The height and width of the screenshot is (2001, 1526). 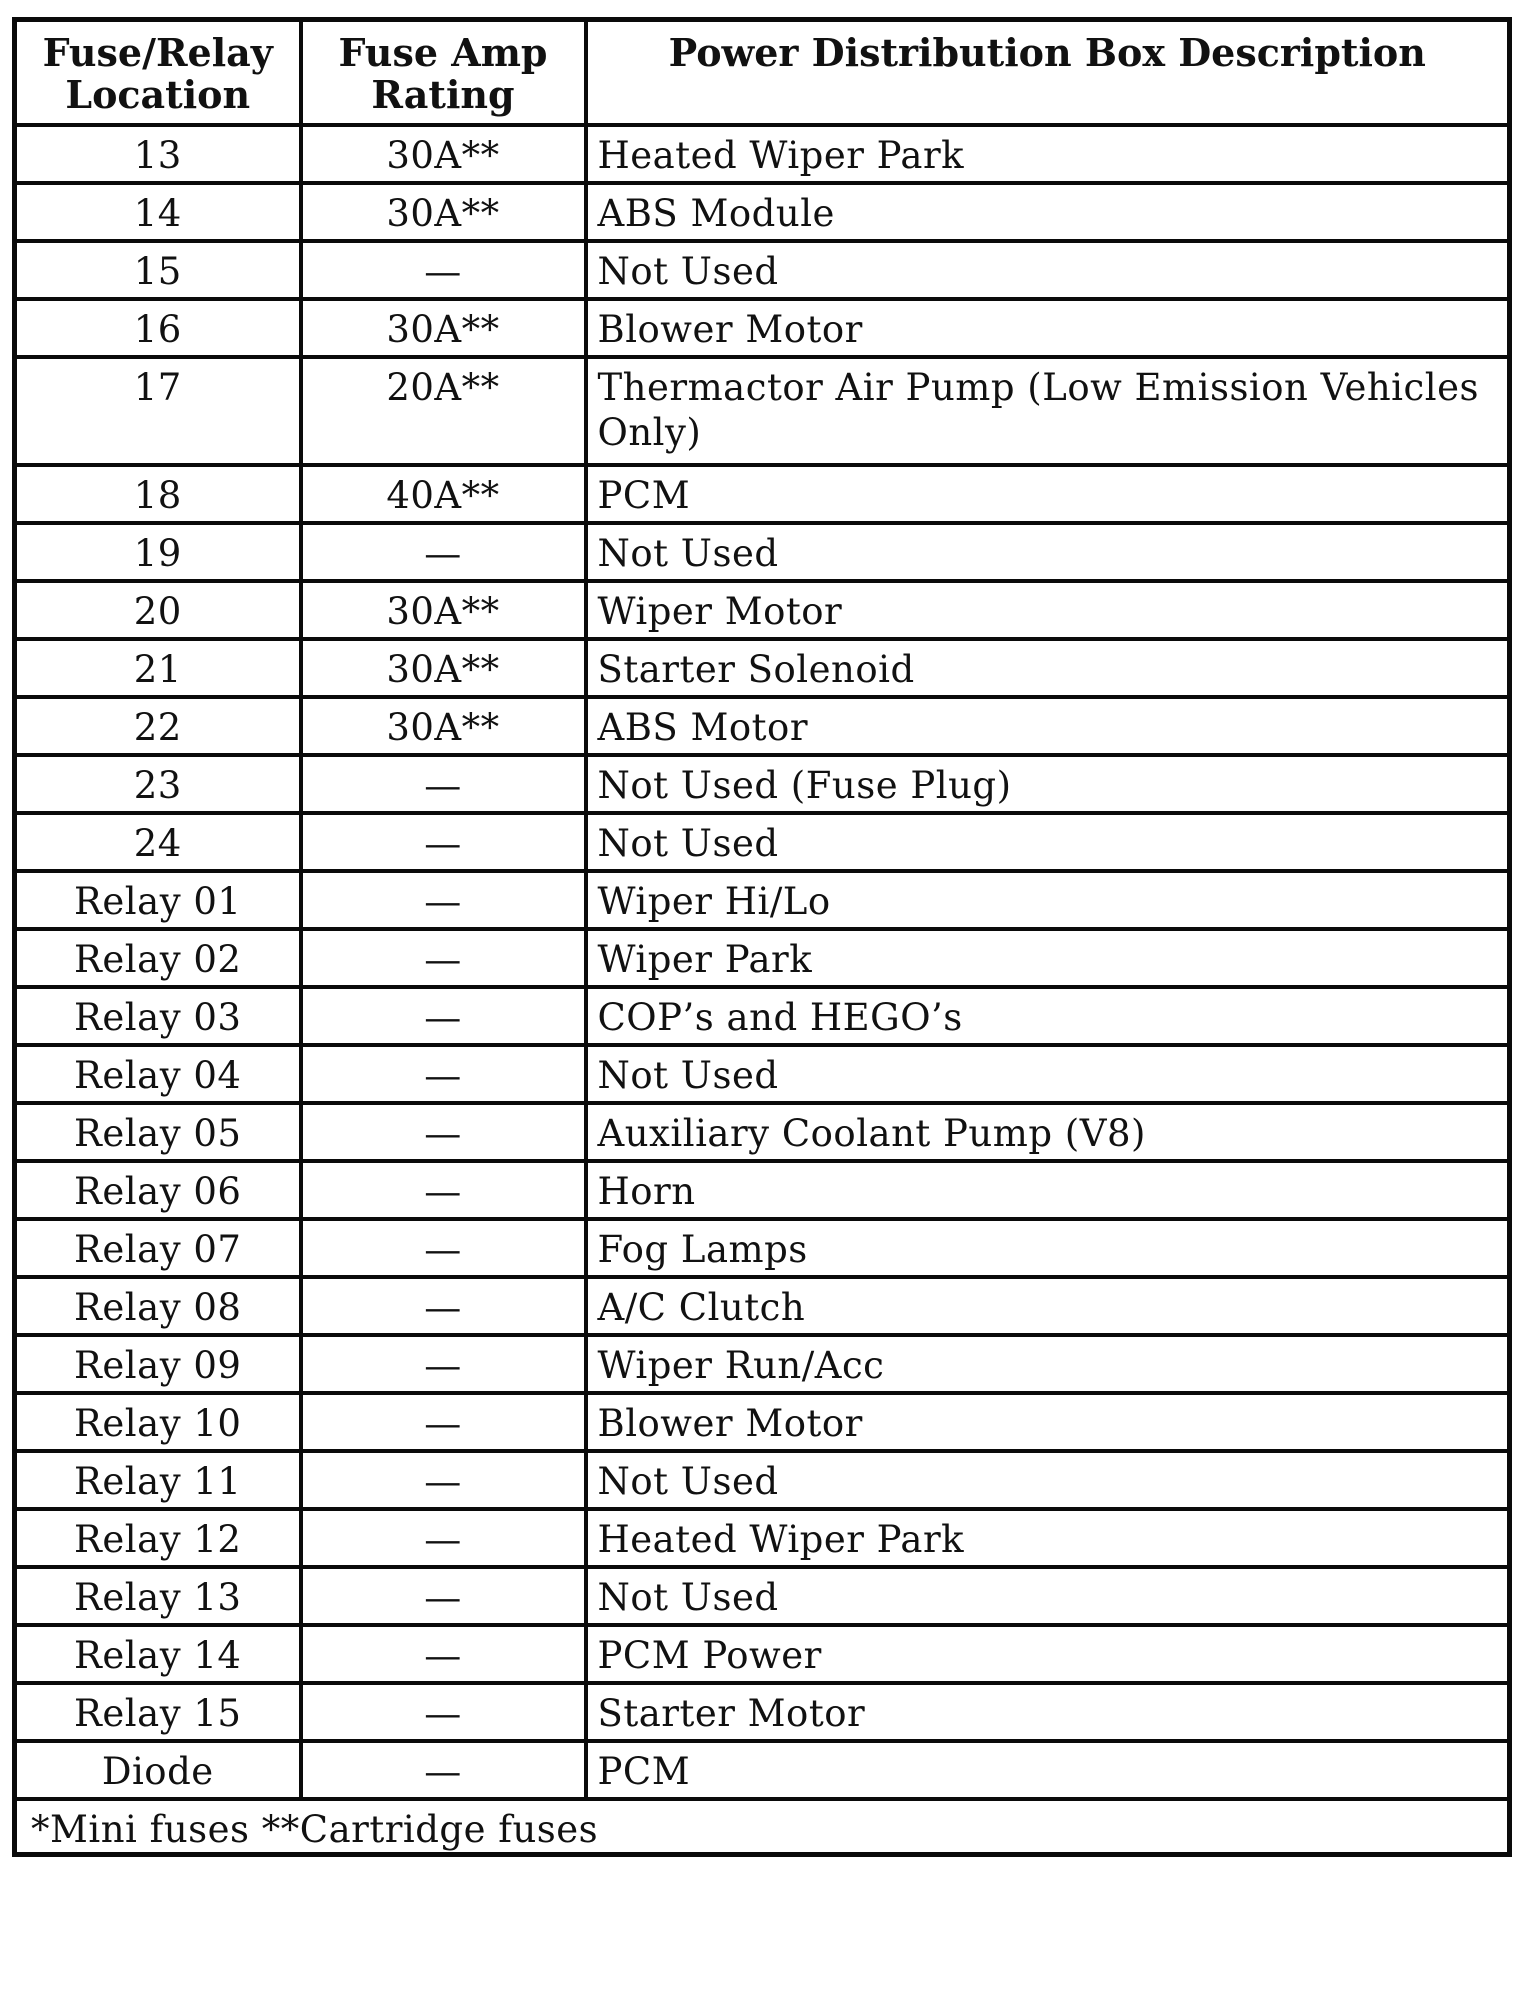 What do you see at coordinates (1047, 1305) in the screenshot?
I see `cell-description: A/C Clutch` at bounding box center [1047, 1305].